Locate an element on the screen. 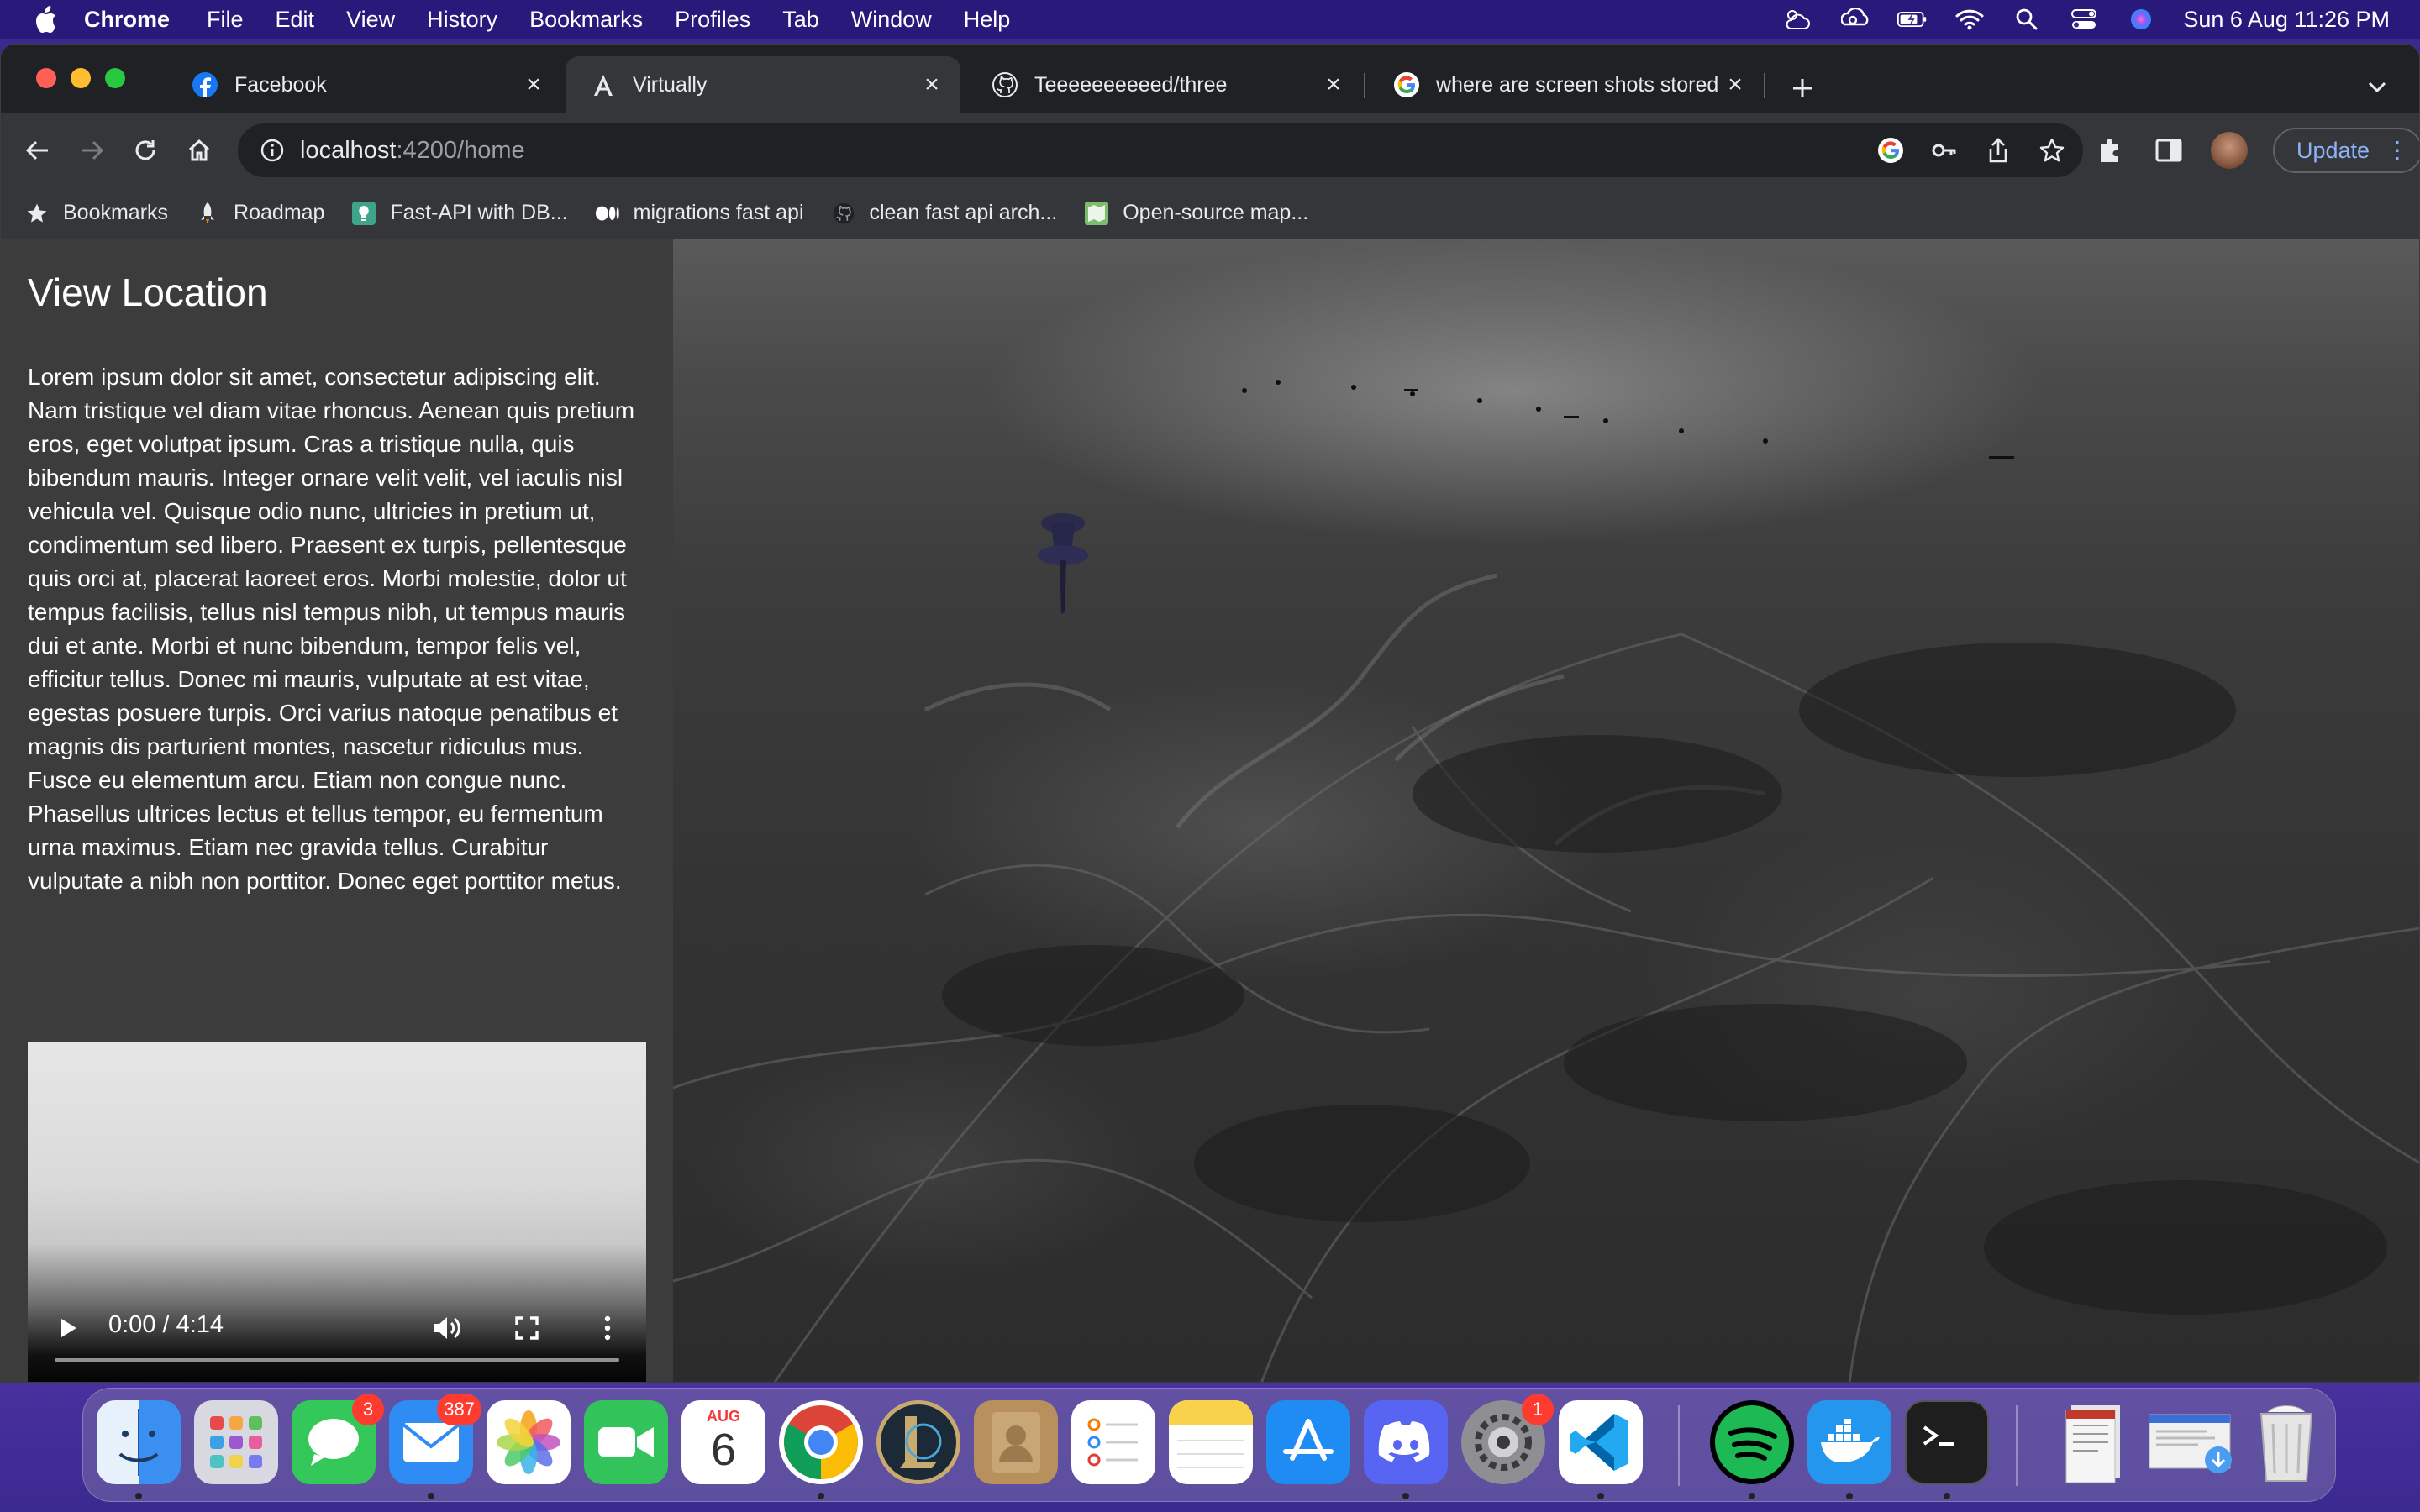  volume-icon is located at coordinates (446, 1328).